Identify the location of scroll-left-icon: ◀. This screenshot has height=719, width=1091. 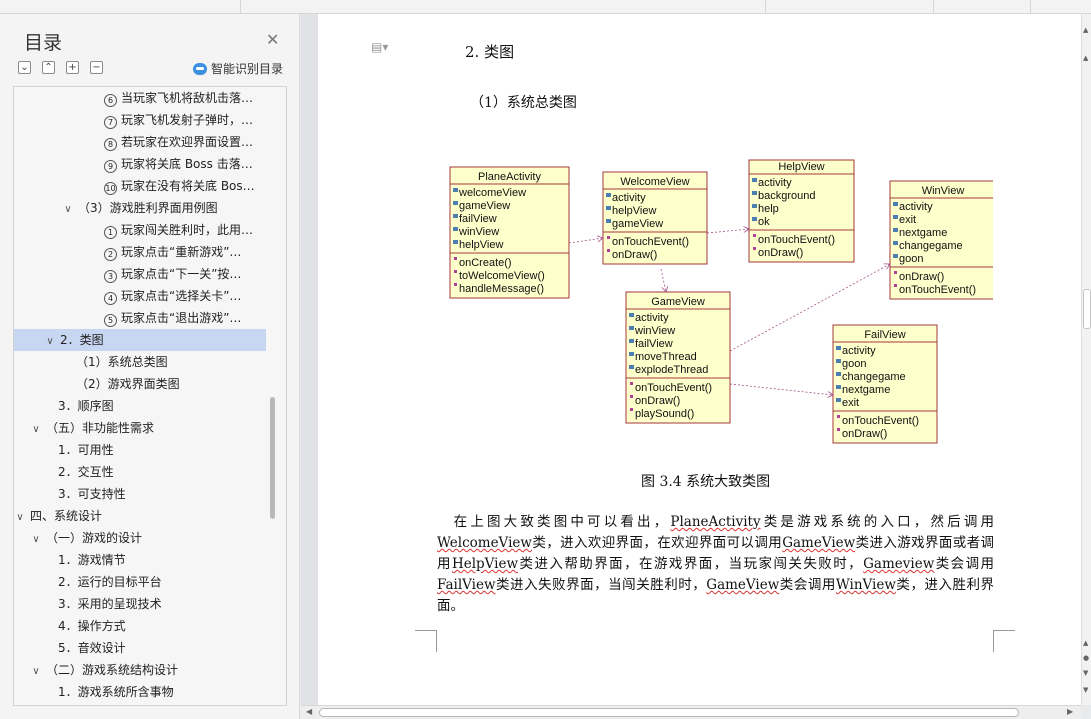
(309, 711).